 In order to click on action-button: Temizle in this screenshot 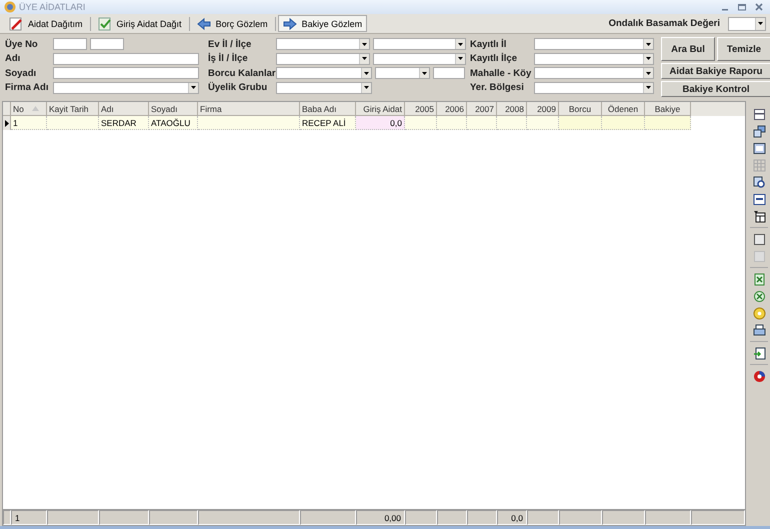, I will do `click(743, 49)`.